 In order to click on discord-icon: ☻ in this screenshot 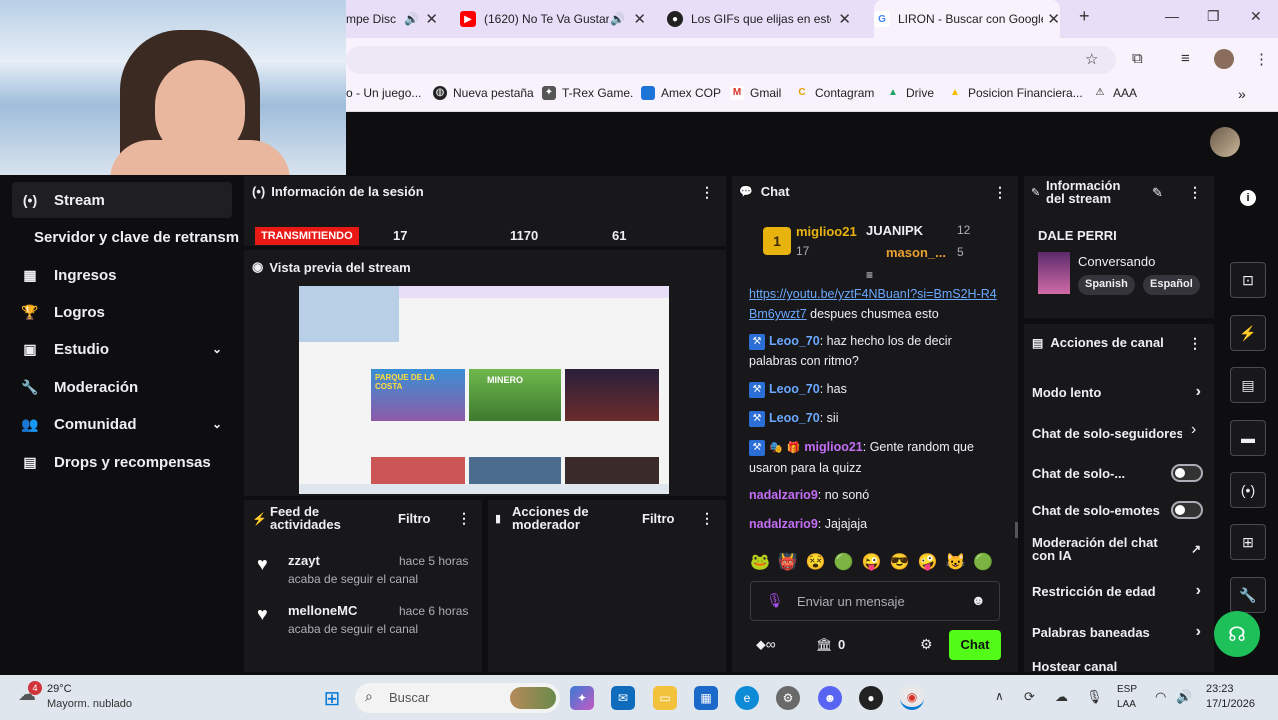, I will do `click(830, 698)`.